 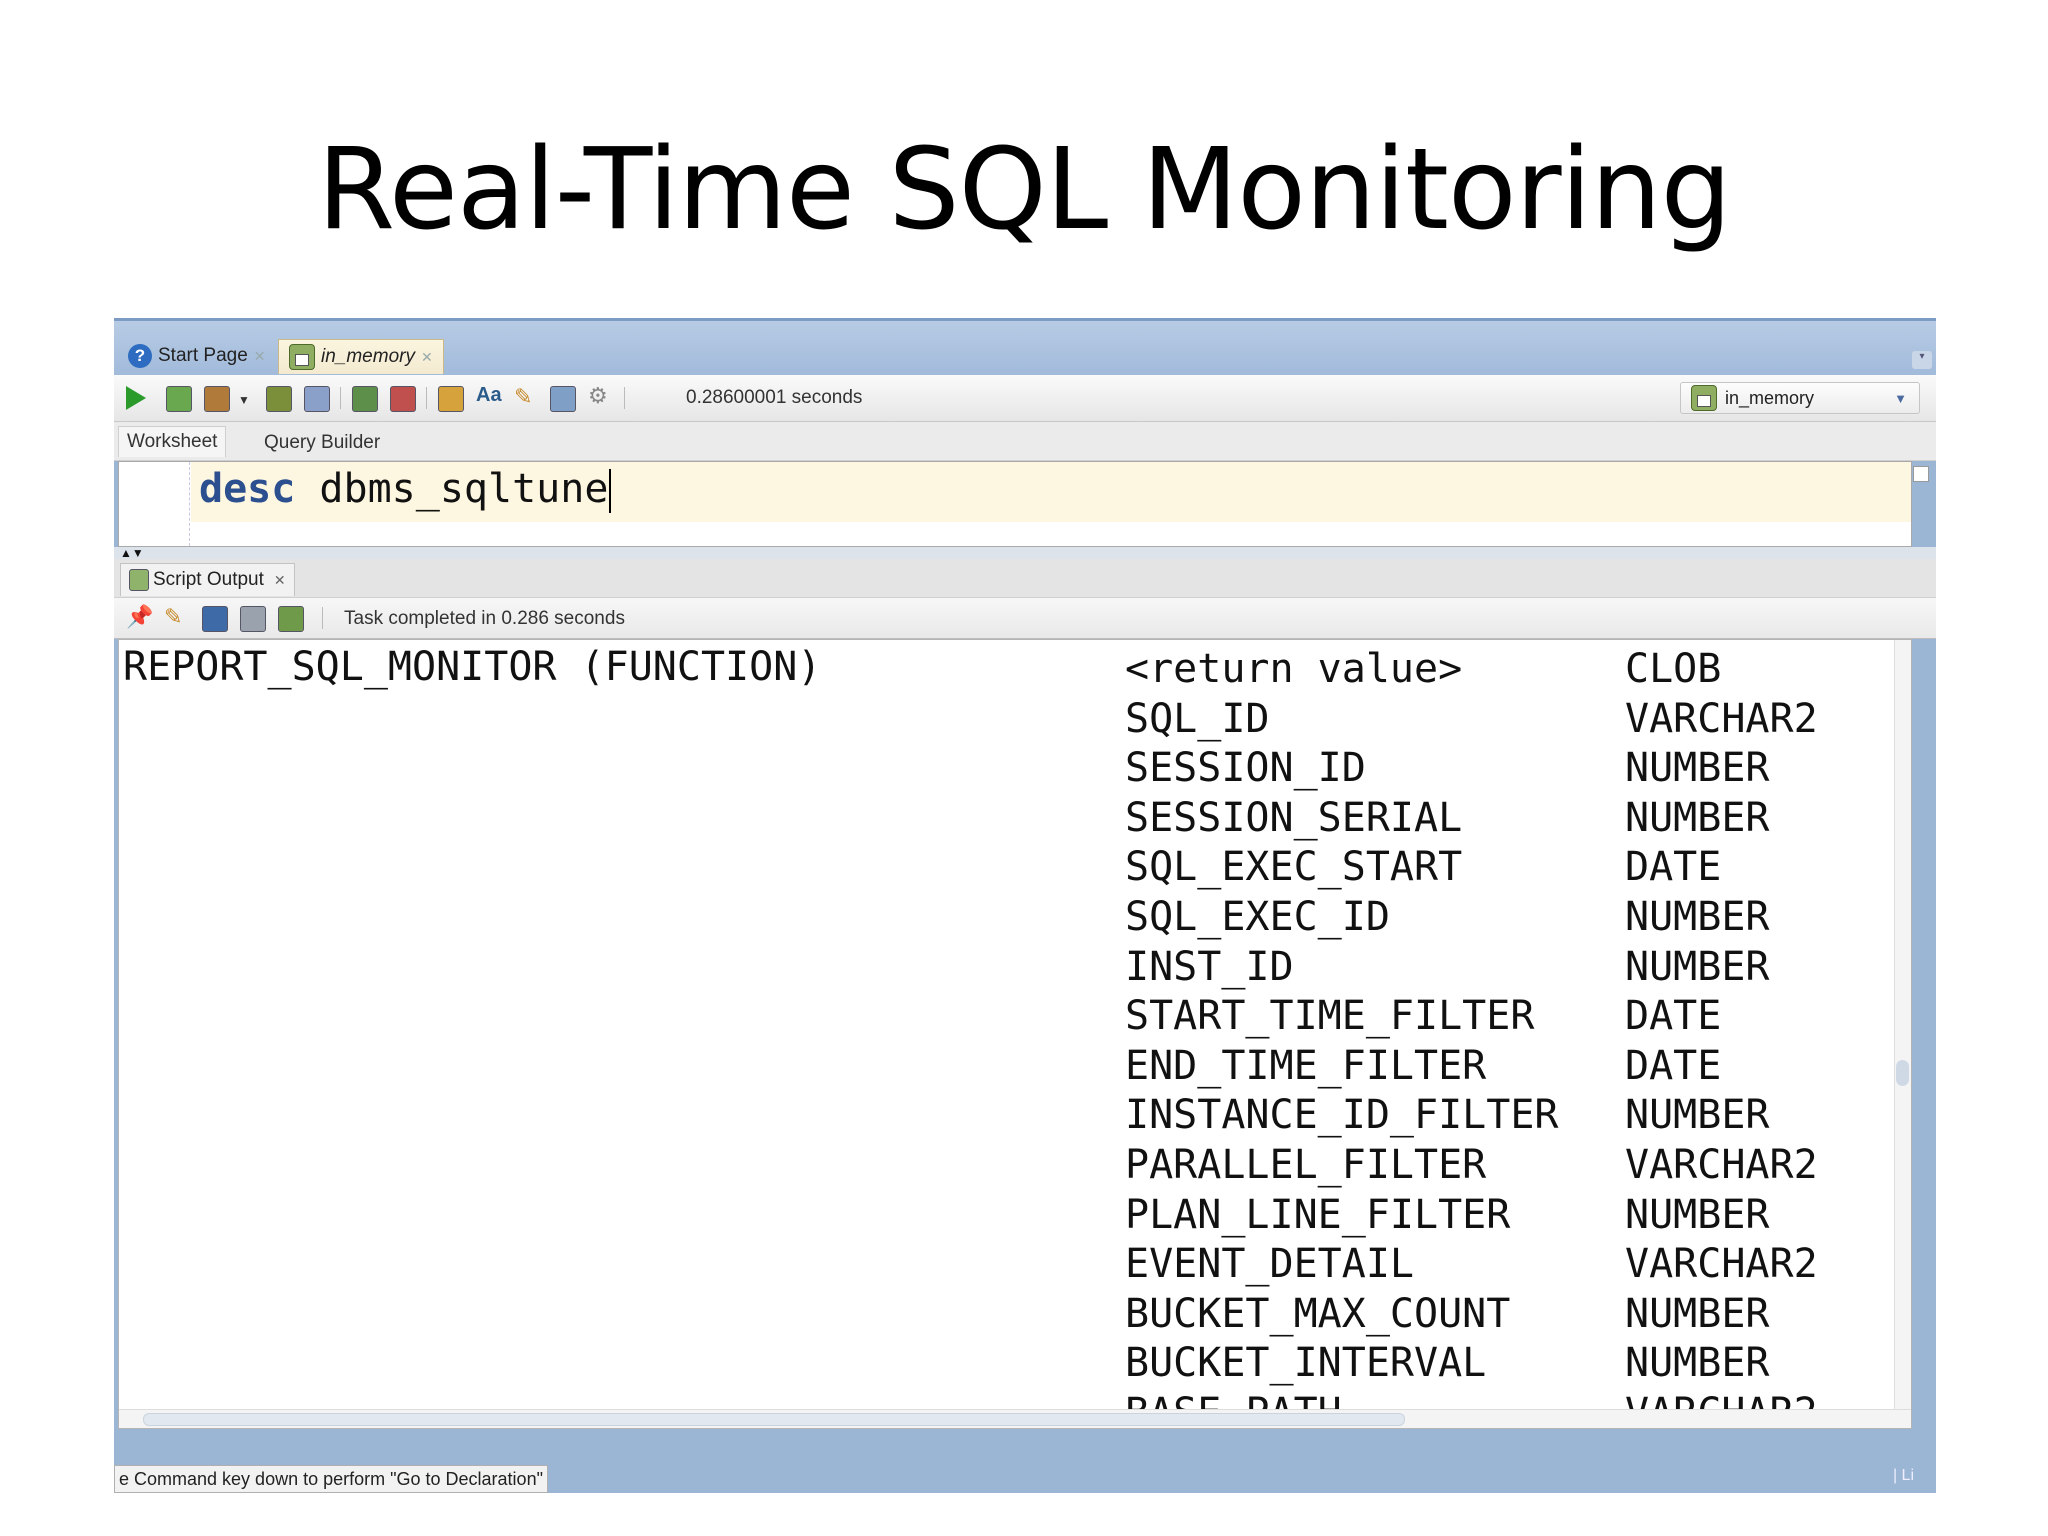 What do you see at coordinates (365, 399) in the screenshot?
I see `commit-icon` at bounding box center [365, 399].